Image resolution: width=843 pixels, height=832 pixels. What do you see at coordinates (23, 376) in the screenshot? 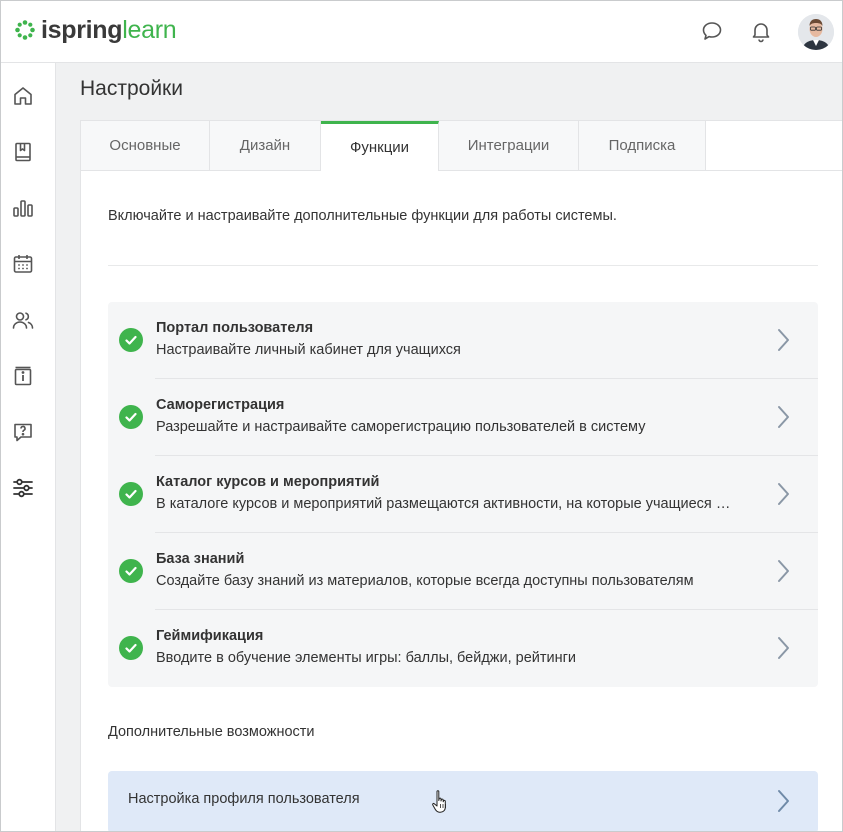
I see `info-card-icon` at bounding box center [23, 376].